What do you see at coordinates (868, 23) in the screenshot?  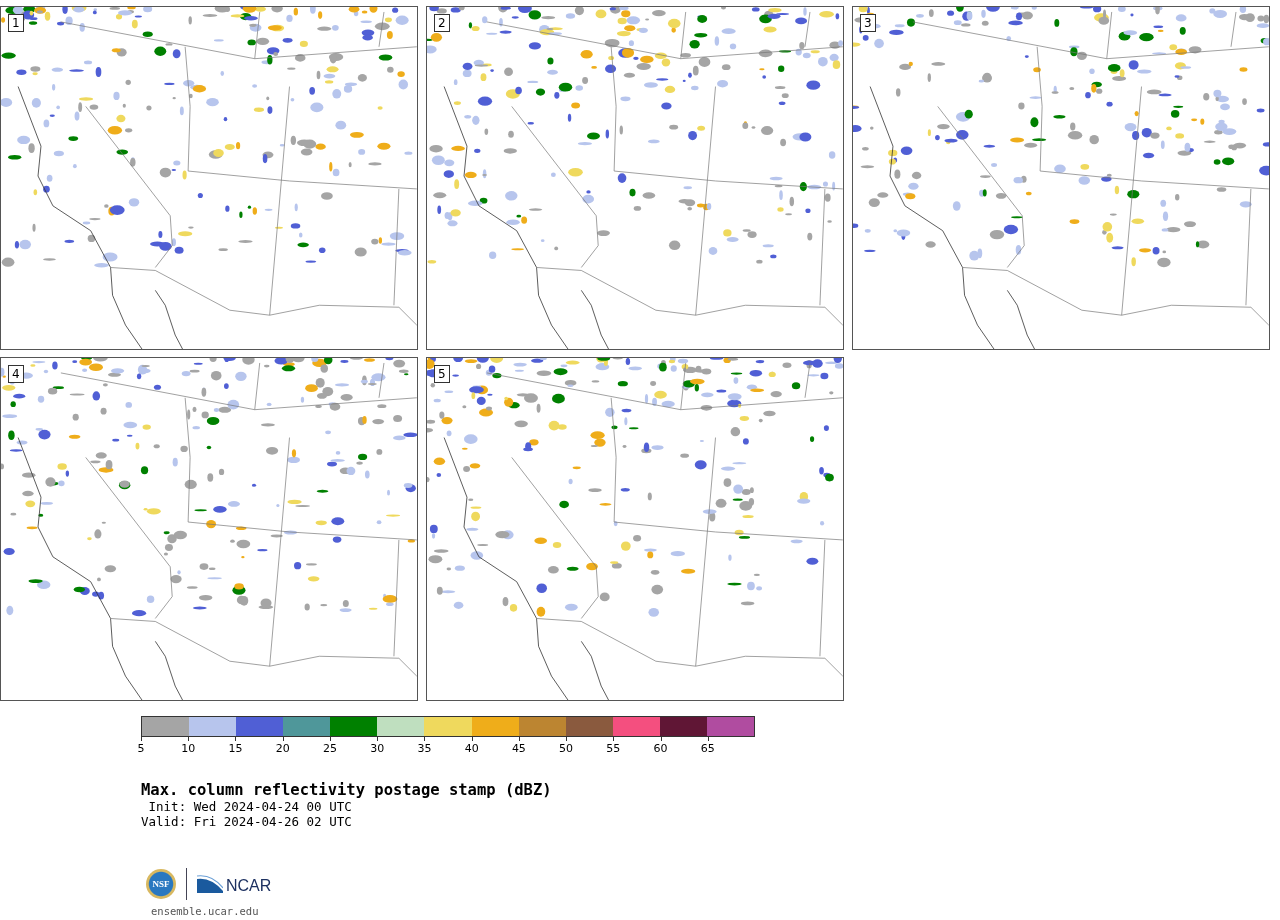 I see `panel-number: 3` at bounding box center [868, 23].